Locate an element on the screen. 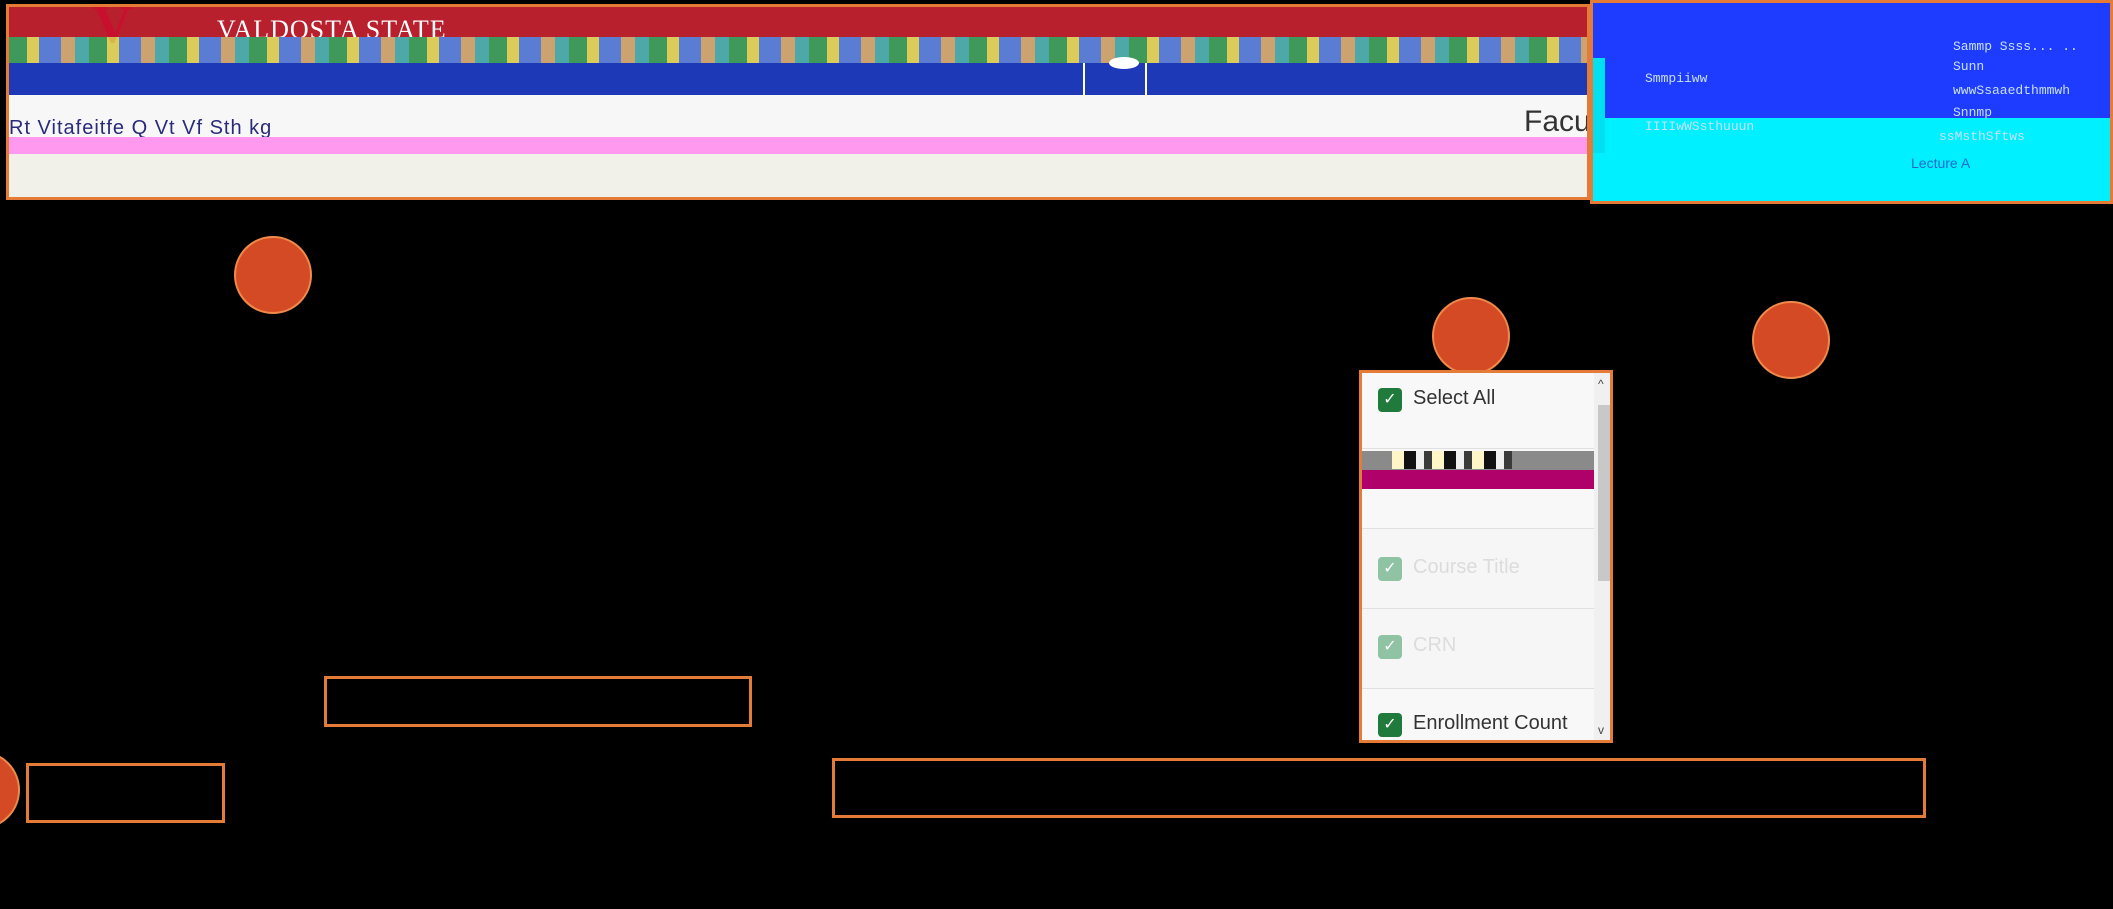  scroll-up-icon: ^ is located at coordinates (1601, 384).